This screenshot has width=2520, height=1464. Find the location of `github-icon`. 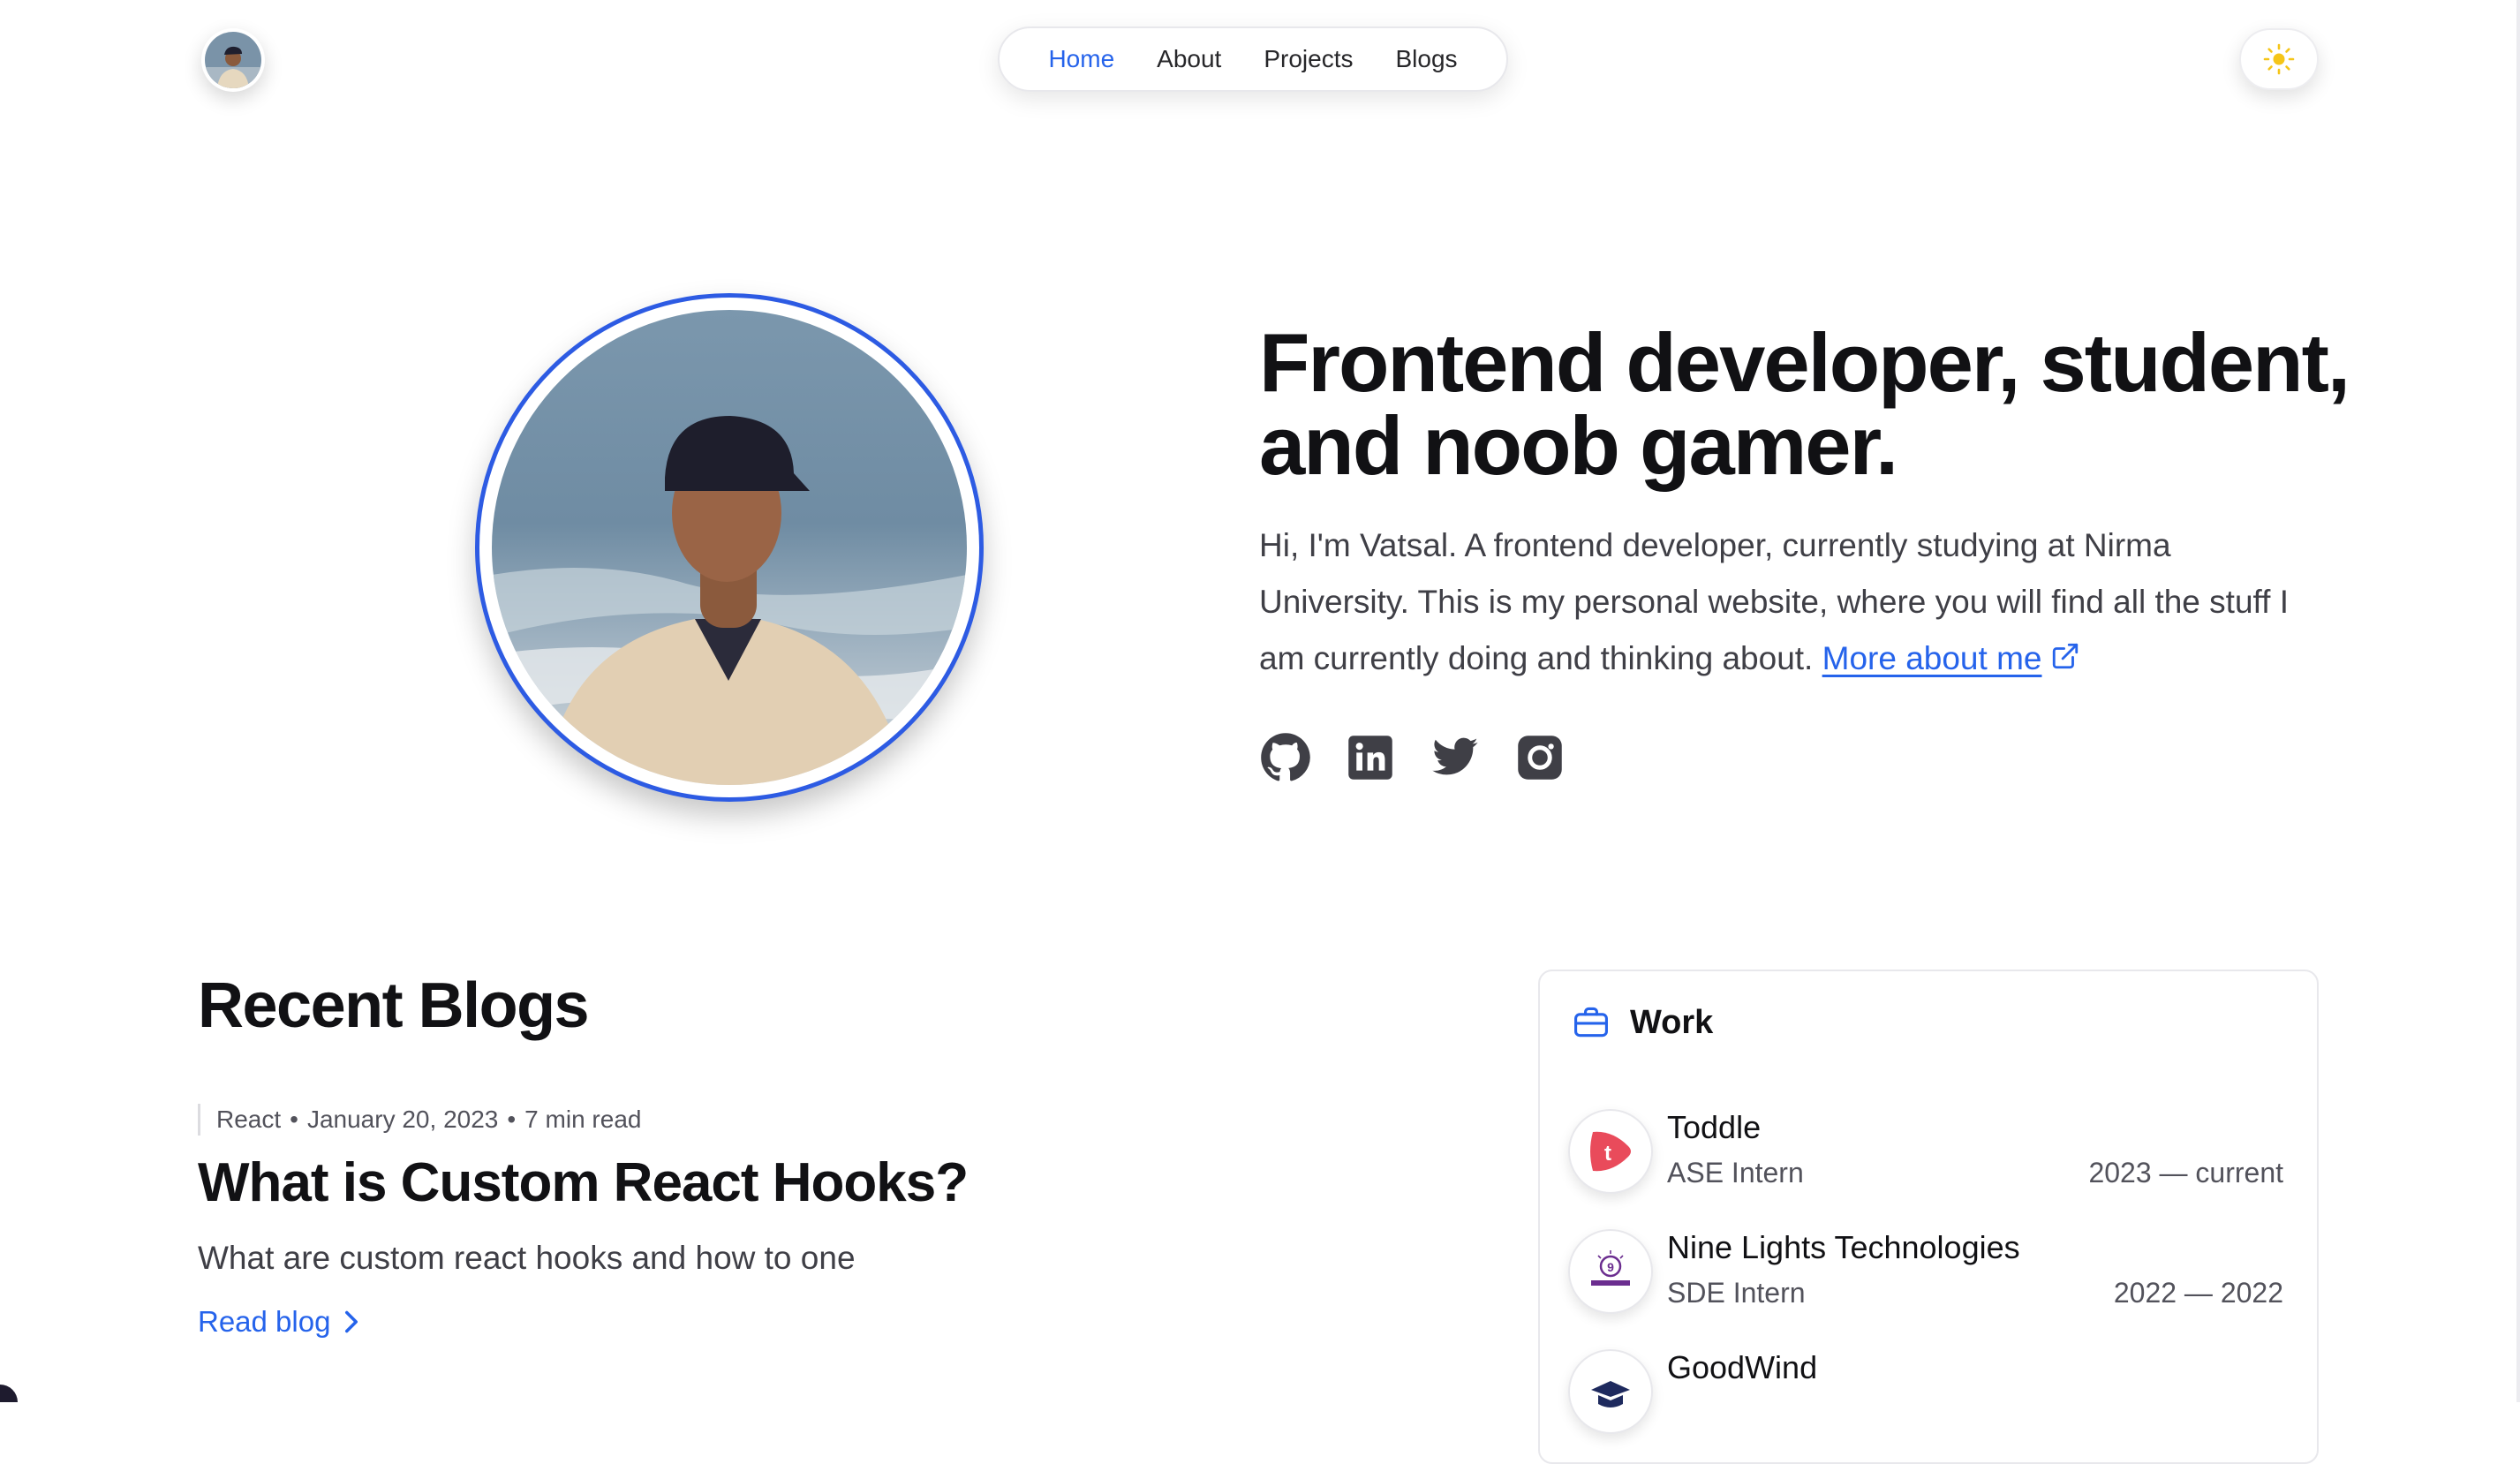

github-icon is located at coordinates (1285, 757).